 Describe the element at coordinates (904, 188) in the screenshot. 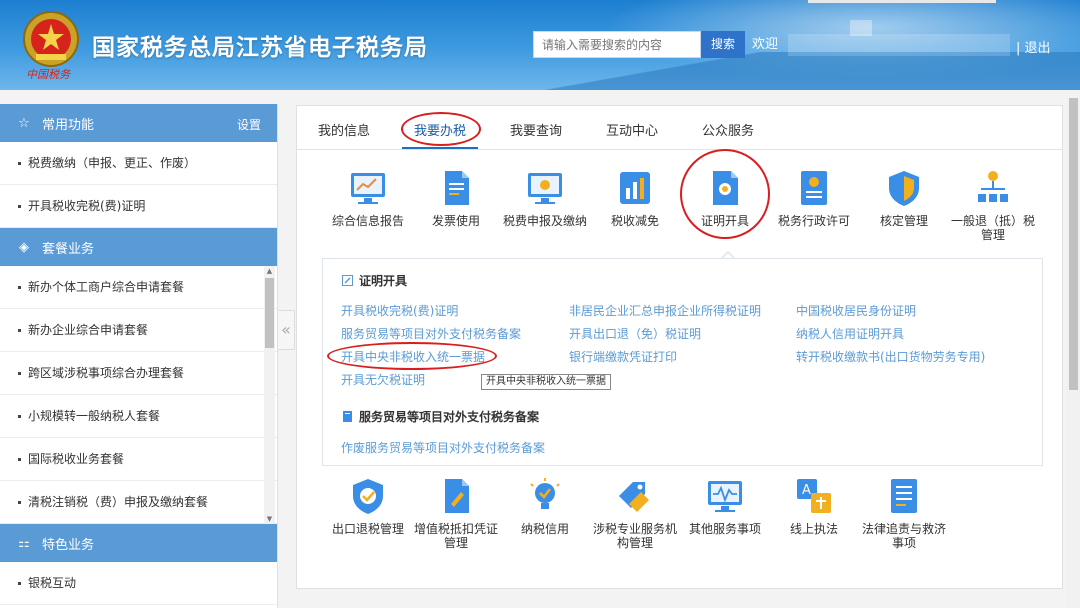

I see `shield-icon` at that location.